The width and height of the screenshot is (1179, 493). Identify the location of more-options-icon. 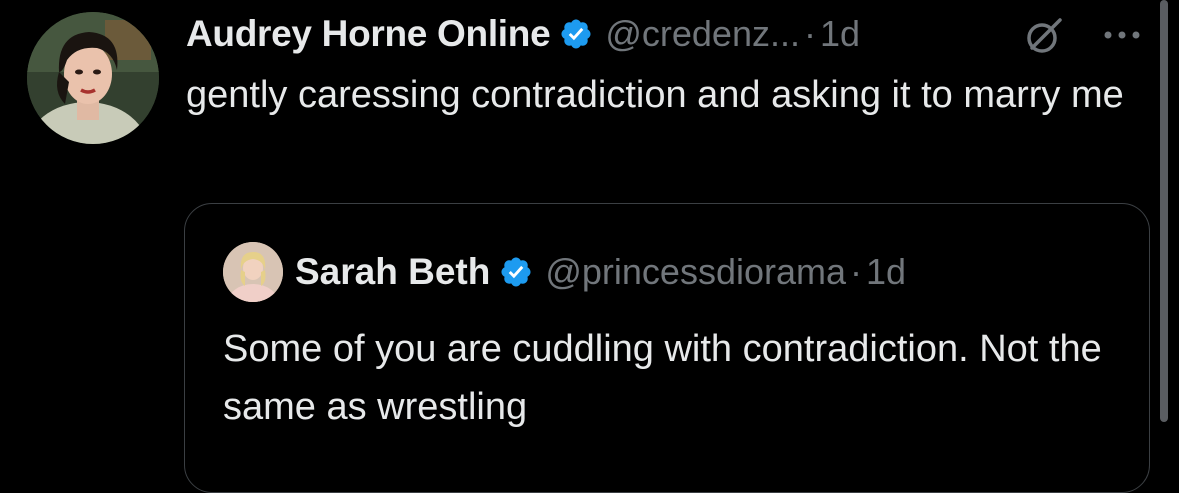
(1122, 34).